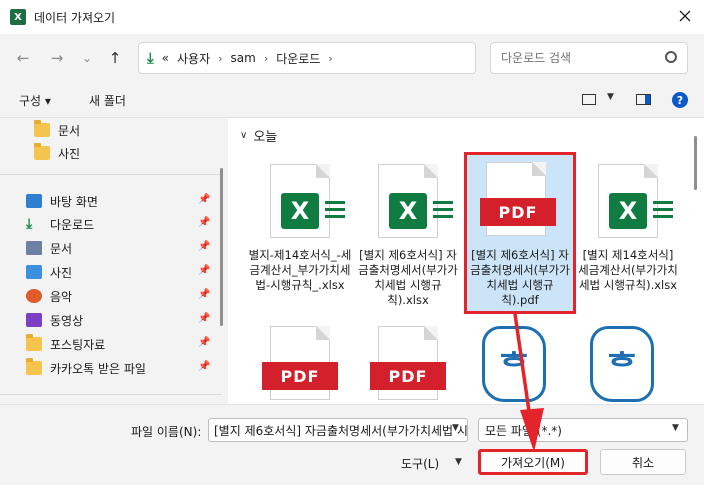 This screenshot has width=704, height=485. I want to click on breadcrumb-downloads: 다운로드, so click(298, 58).